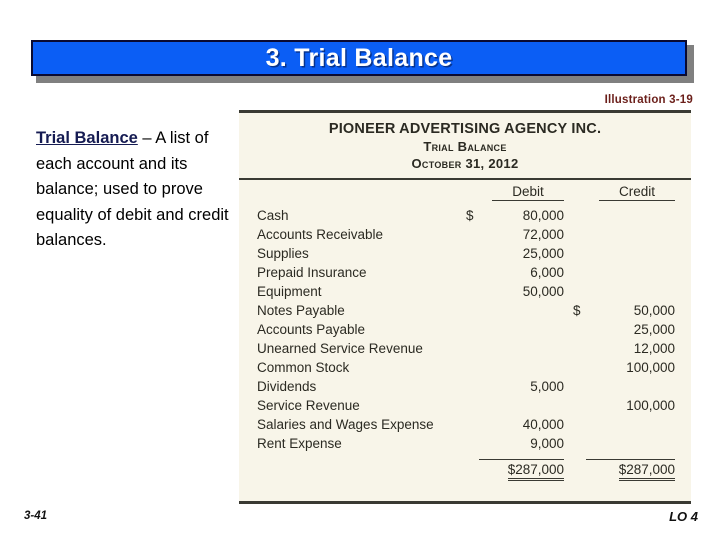 Image resolution: width=720 pixels, height=540 pixels. Describe the element at coordinates (340, 348) in the screenshot. I see `account-name: Unearned Service Revenue` at that location.